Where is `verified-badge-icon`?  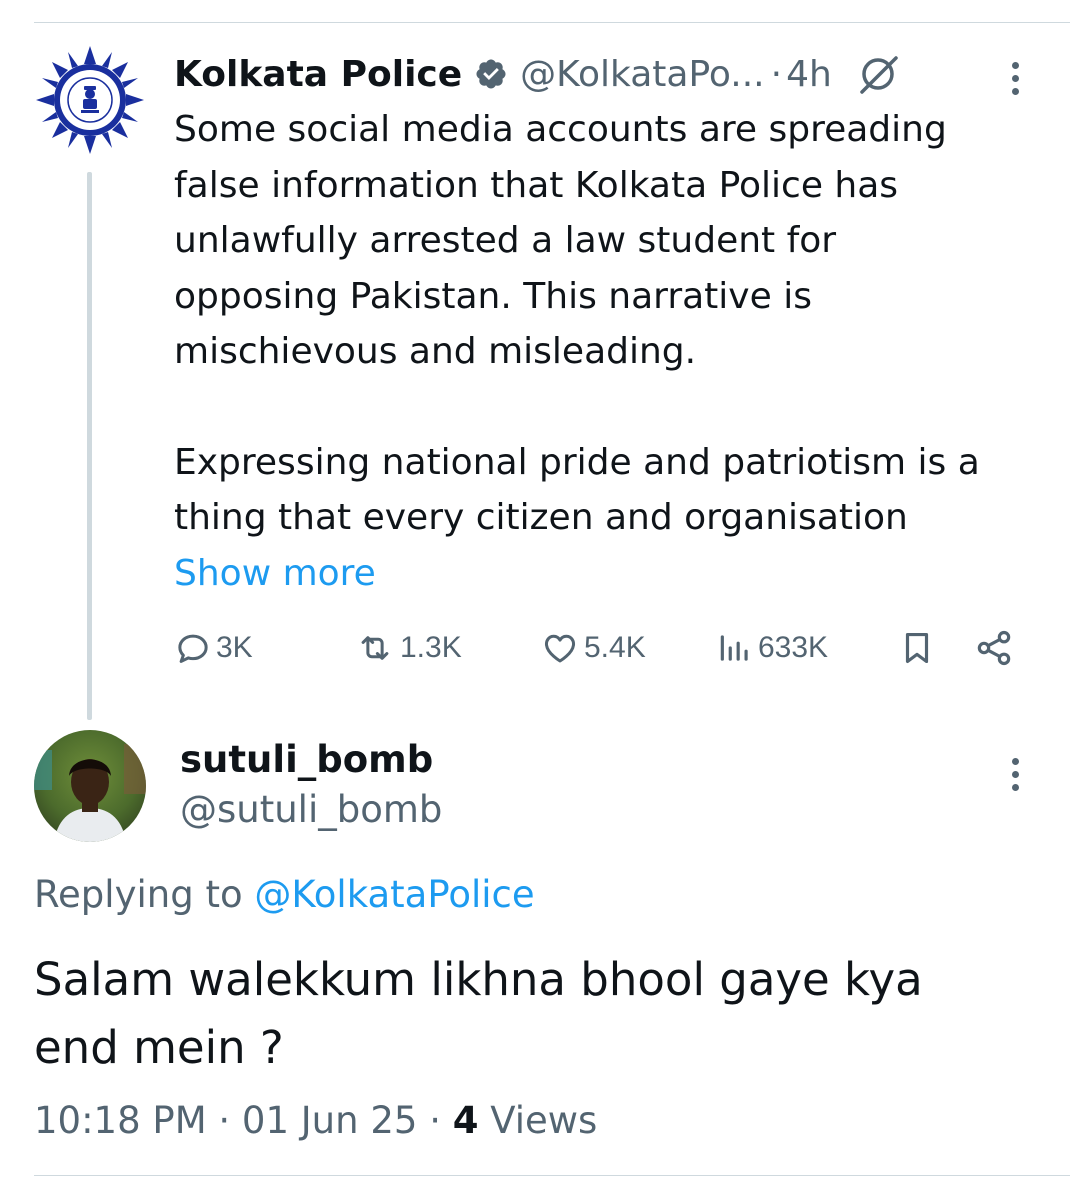
verified-badge-icon is located at coordinates (491, 74).